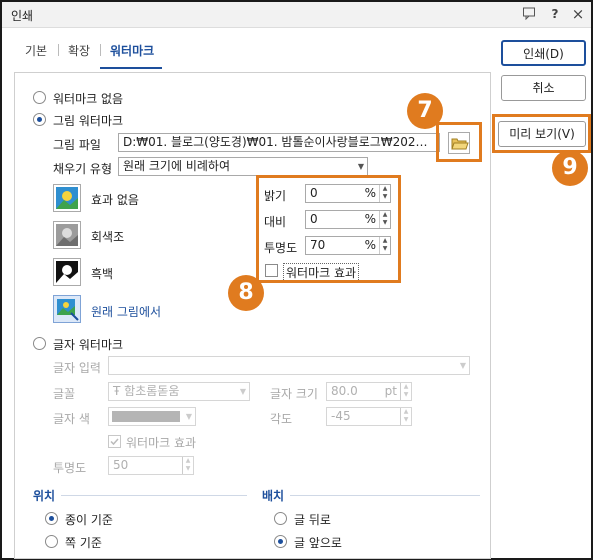 The width and height of the screenshot is (593, 560). What do you see at coordinates (132, 50) in the screenshot?
I see `tab-watermark: 워터마크` at bounding box center [132, 50].